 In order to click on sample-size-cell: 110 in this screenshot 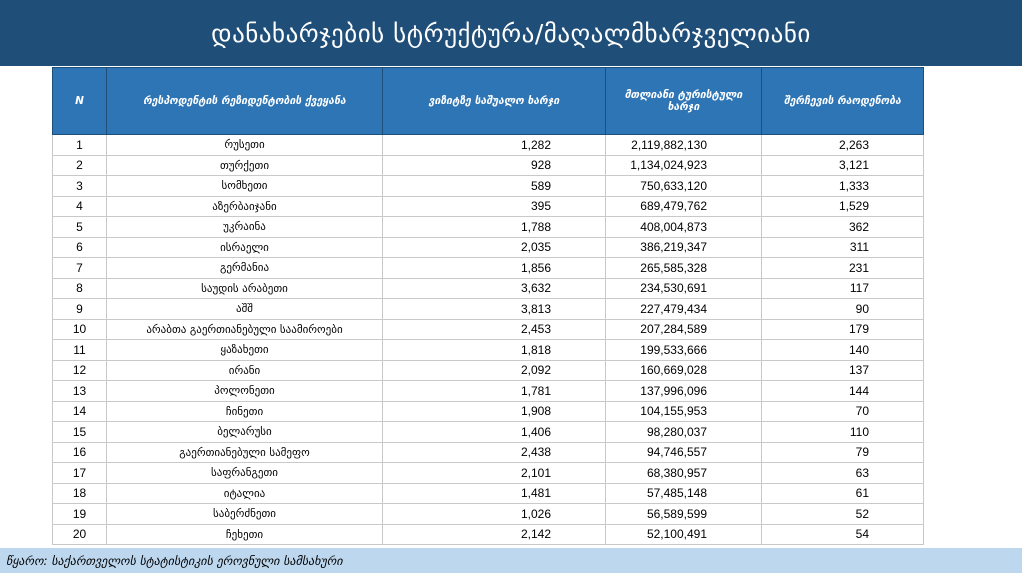, I will do `click(842, 432)`.